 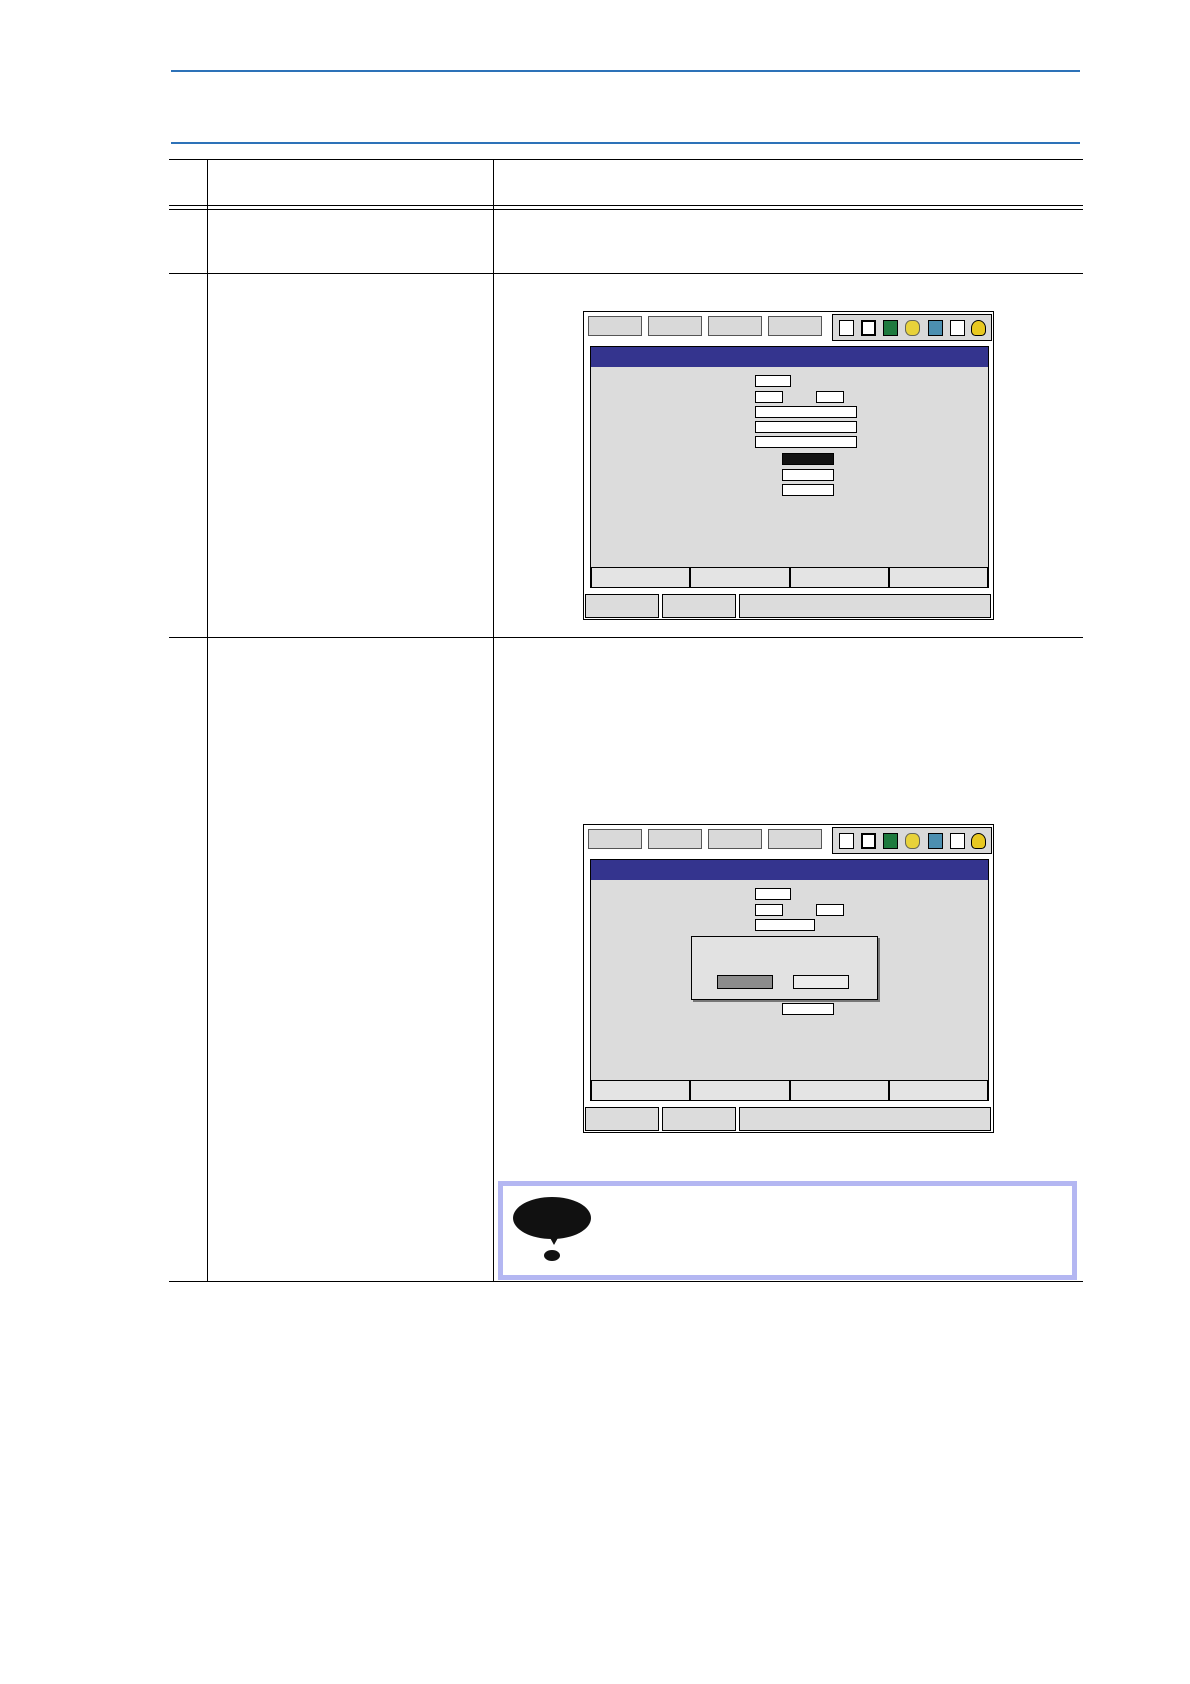 What do you see at coordinates (808, 459) in the screenshot?
I see `option-selected` at bounding box center [808, 459].